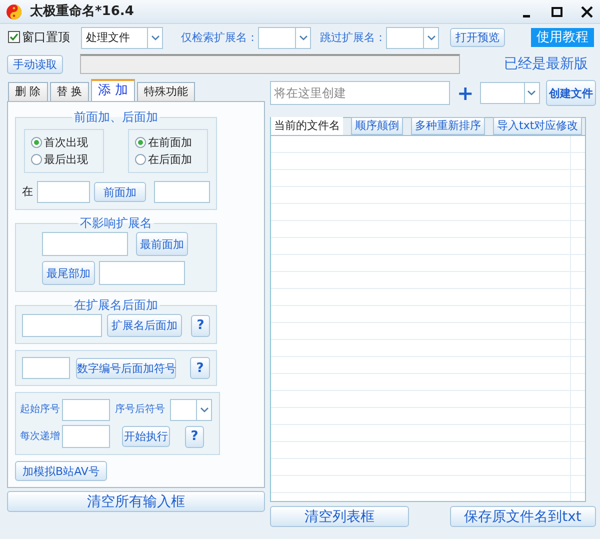 The width and height of the screenshot is (600, 539). Describe the element at coordinates (360, 93) in the screenshot. I see `create-name-field: 将在这里创建` at that location.